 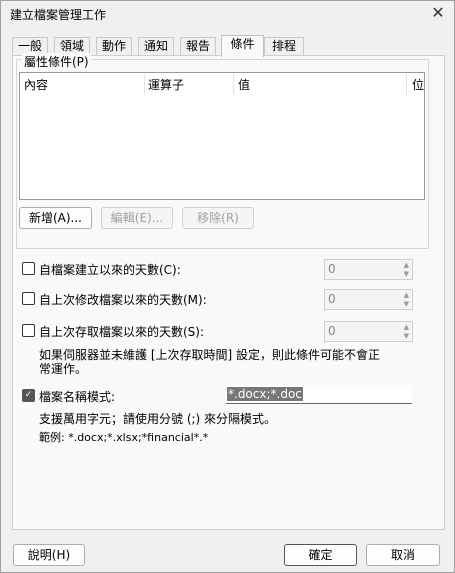 I want to click on wildcard-hint: 支援萬用字元；請使用分號 (;) 來分隔模式。, so click(x=158, y=419).